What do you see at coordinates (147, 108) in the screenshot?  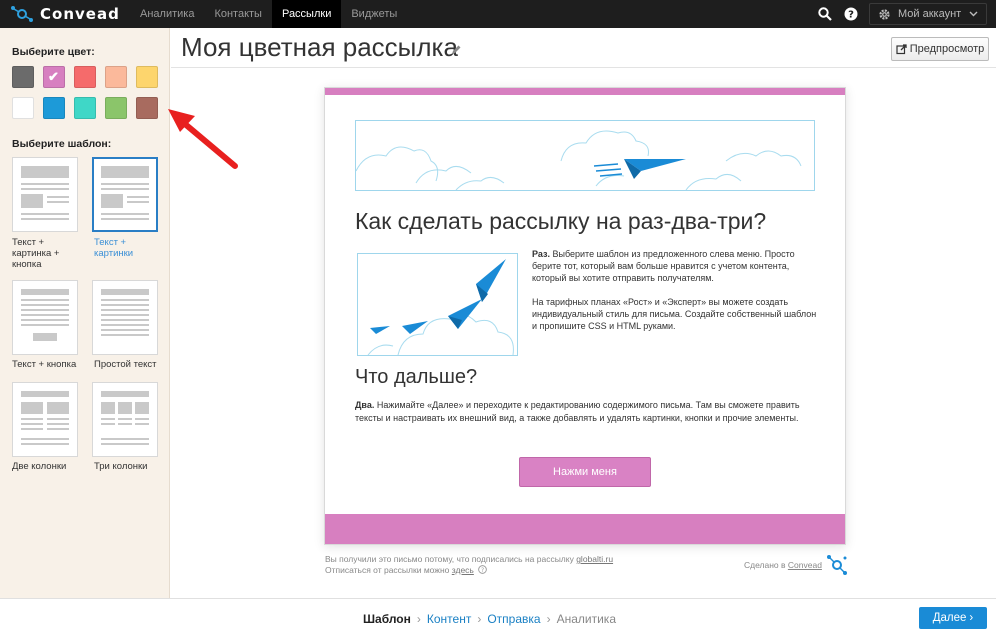 I see `color-swatch-brown` at bounding box center [147, 108].